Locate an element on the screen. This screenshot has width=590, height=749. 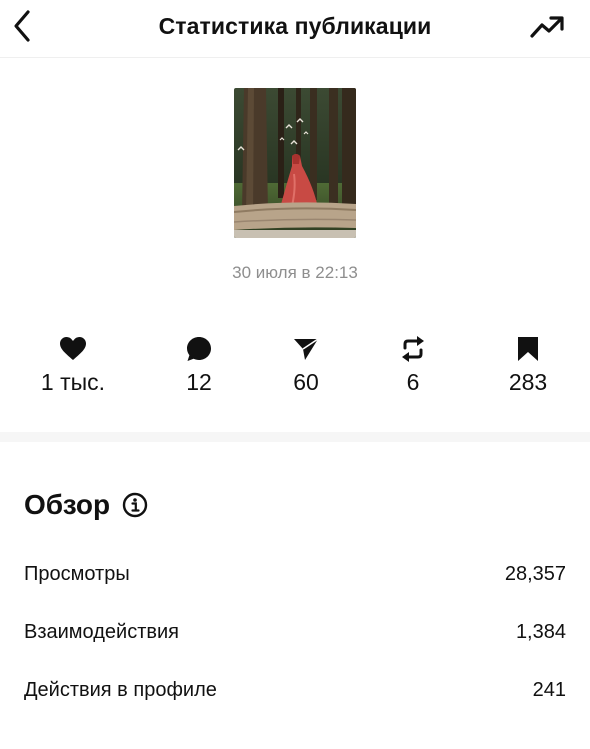
overview-row-engagements: Взаимодействия 1,384 is located at coordinates (295, 632).